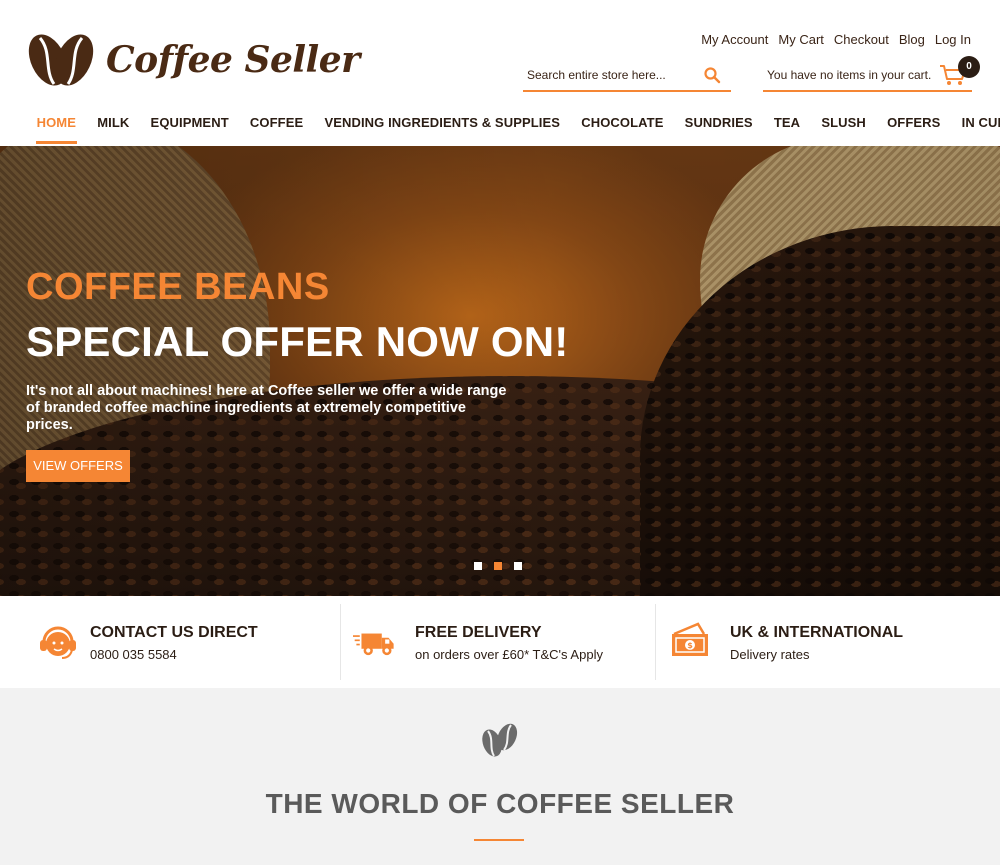 This screenshot has width=1000, height=865. Describe the element at coordinates (61, 60) in the screenshot. I see `coffee-beans-logo-icon` at that location.